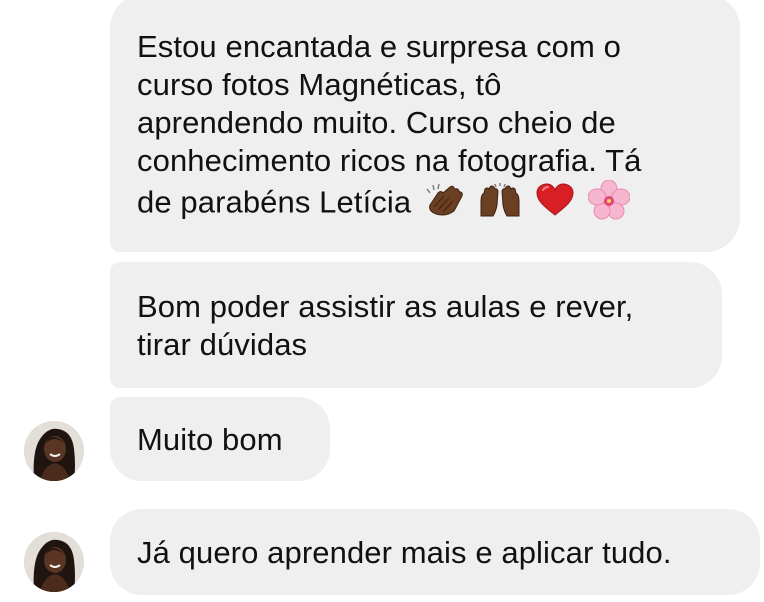  What do you see at coordinates (210, 439) in the screenshot?
I see `message-text-line: Muito bom` at bounding box center [210, 439].